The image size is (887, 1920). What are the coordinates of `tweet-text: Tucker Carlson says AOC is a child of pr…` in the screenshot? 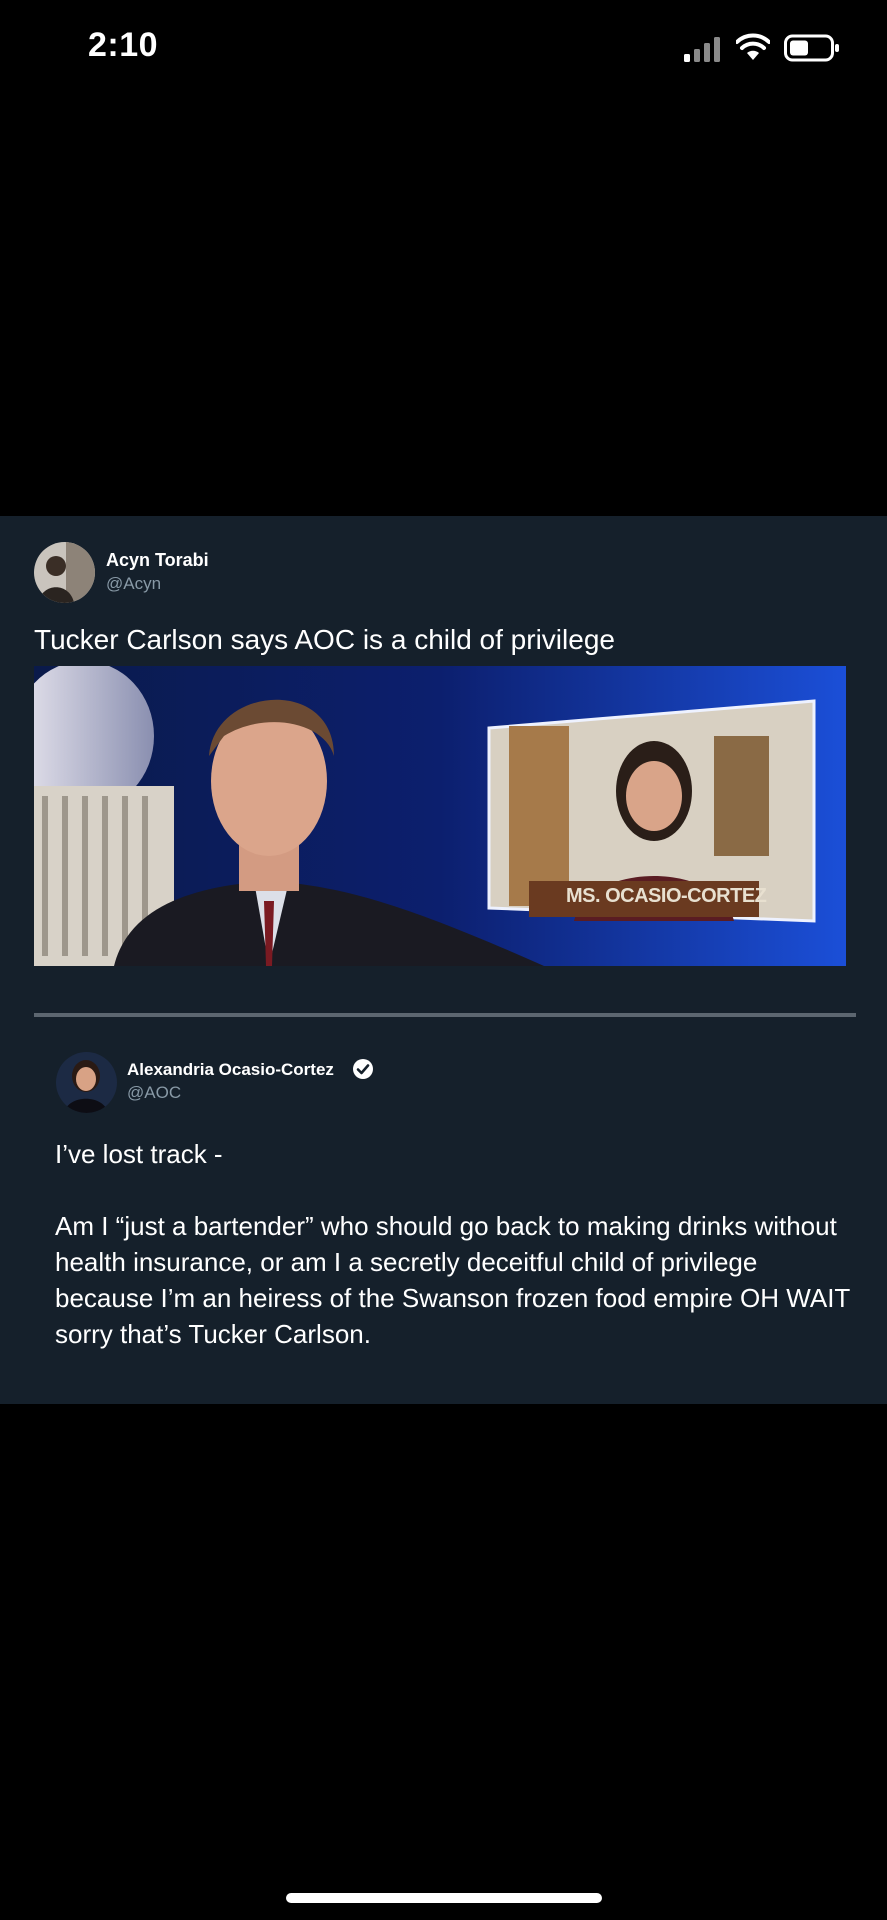 It's located at (324, 639).